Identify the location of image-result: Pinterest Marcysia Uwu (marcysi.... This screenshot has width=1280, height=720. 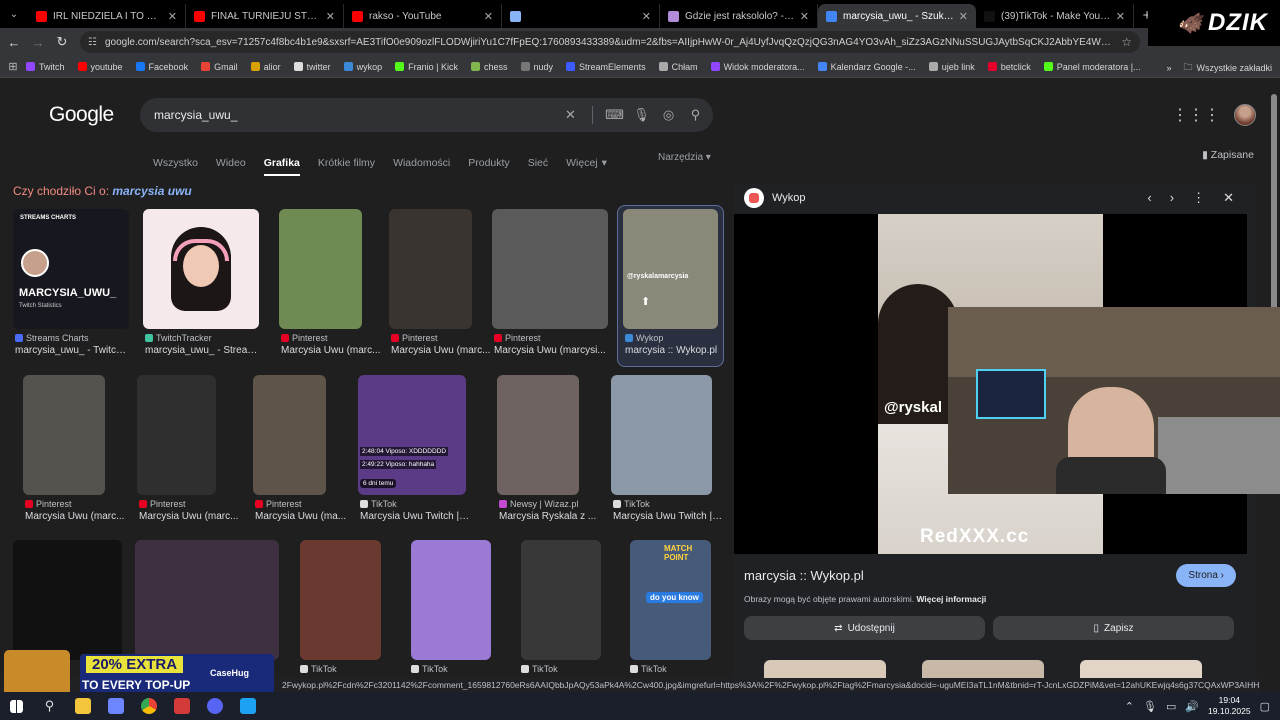
(550, 289).